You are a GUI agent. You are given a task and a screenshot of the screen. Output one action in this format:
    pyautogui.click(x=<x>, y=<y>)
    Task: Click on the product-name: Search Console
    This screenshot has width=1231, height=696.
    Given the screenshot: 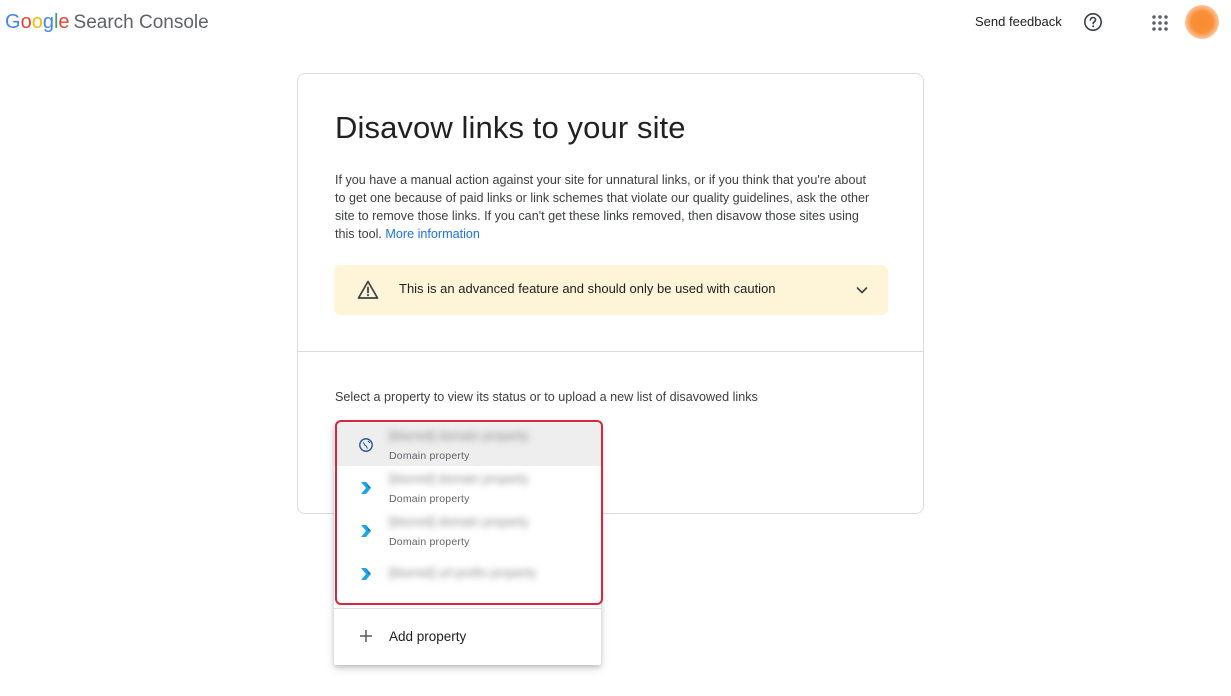 What is the action you would take?
    pyautogui.click(x=141, y=22)
    